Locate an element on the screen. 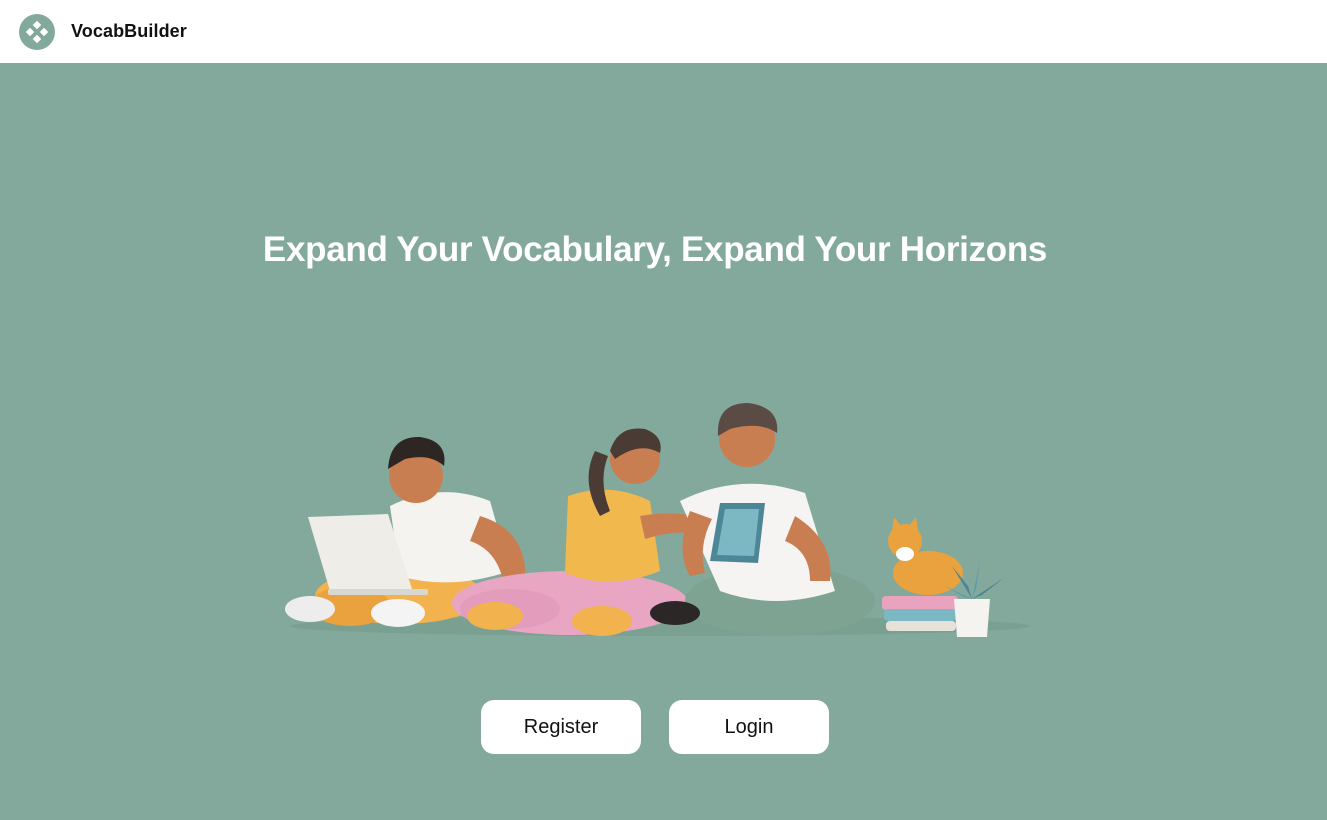 The height and width of the screenshot is (820, 1327). logo-icon is located at coordinates (37, 31).